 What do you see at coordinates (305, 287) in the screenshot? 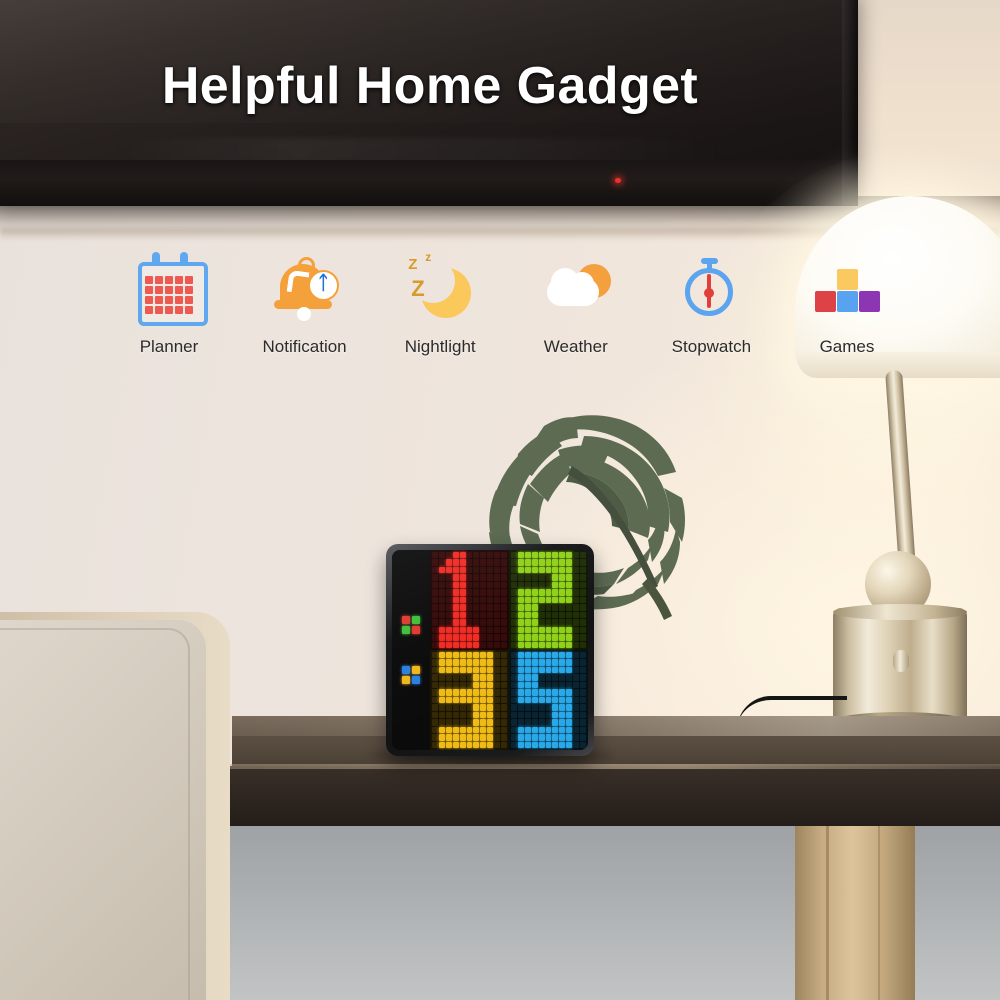
I see `bell-icon: ᛏ` at bounding box center [305, 287].